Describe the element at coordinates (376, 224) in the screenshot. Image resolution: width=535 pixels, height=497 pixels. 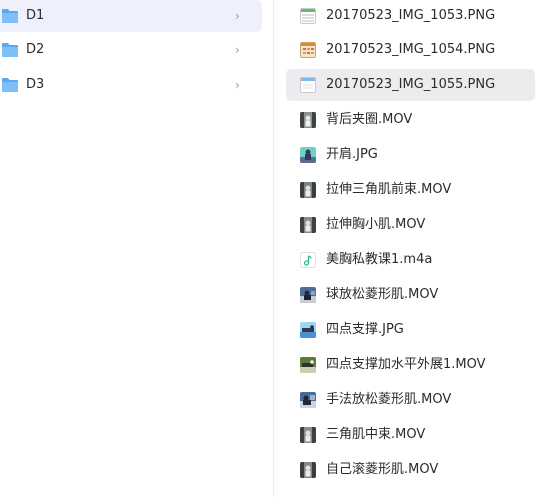
I see `file-name: 拉伸胸小肌.MOV` at that location.